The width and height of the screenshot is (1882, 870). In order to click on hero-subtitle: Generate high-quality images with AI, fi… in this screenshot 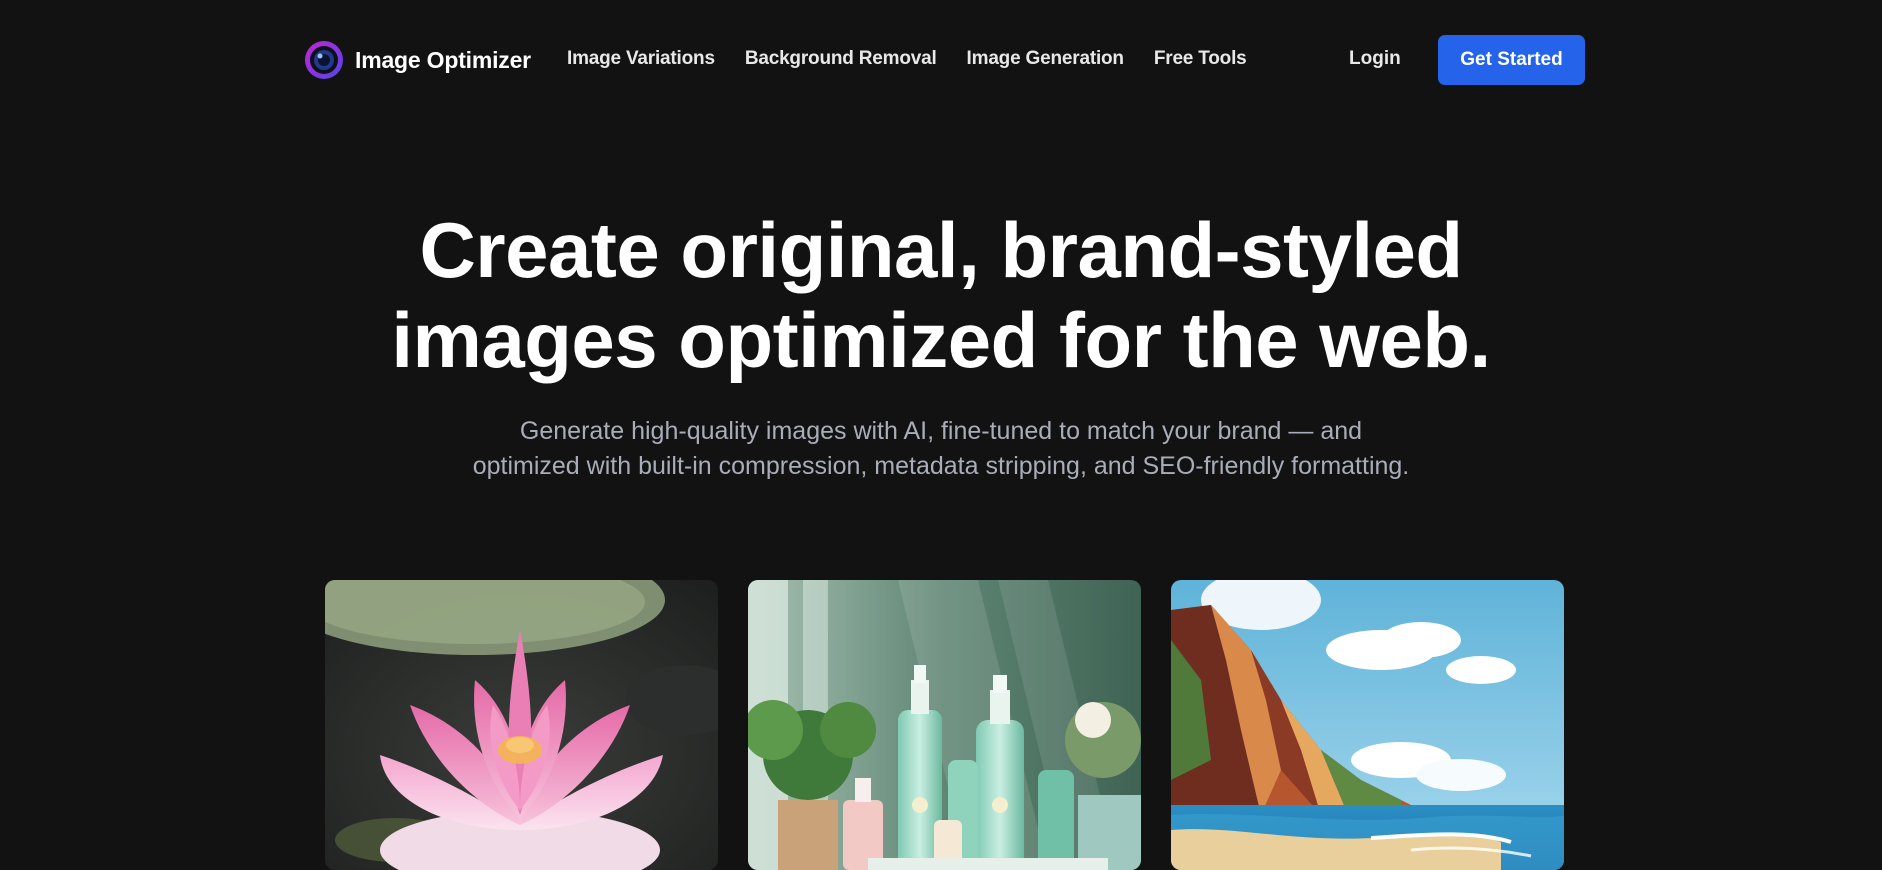, I will do `click(941, 448)`.